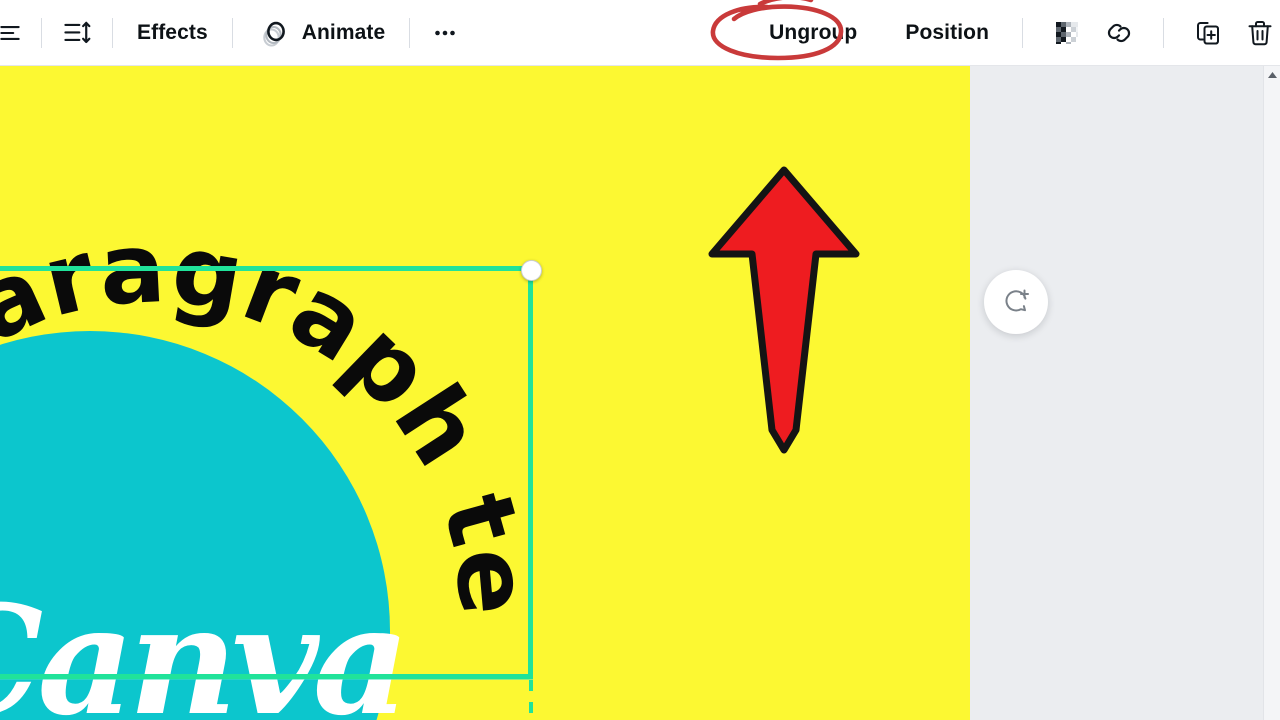  I want to click on vertical-scrollbar, so click(1271, 393).